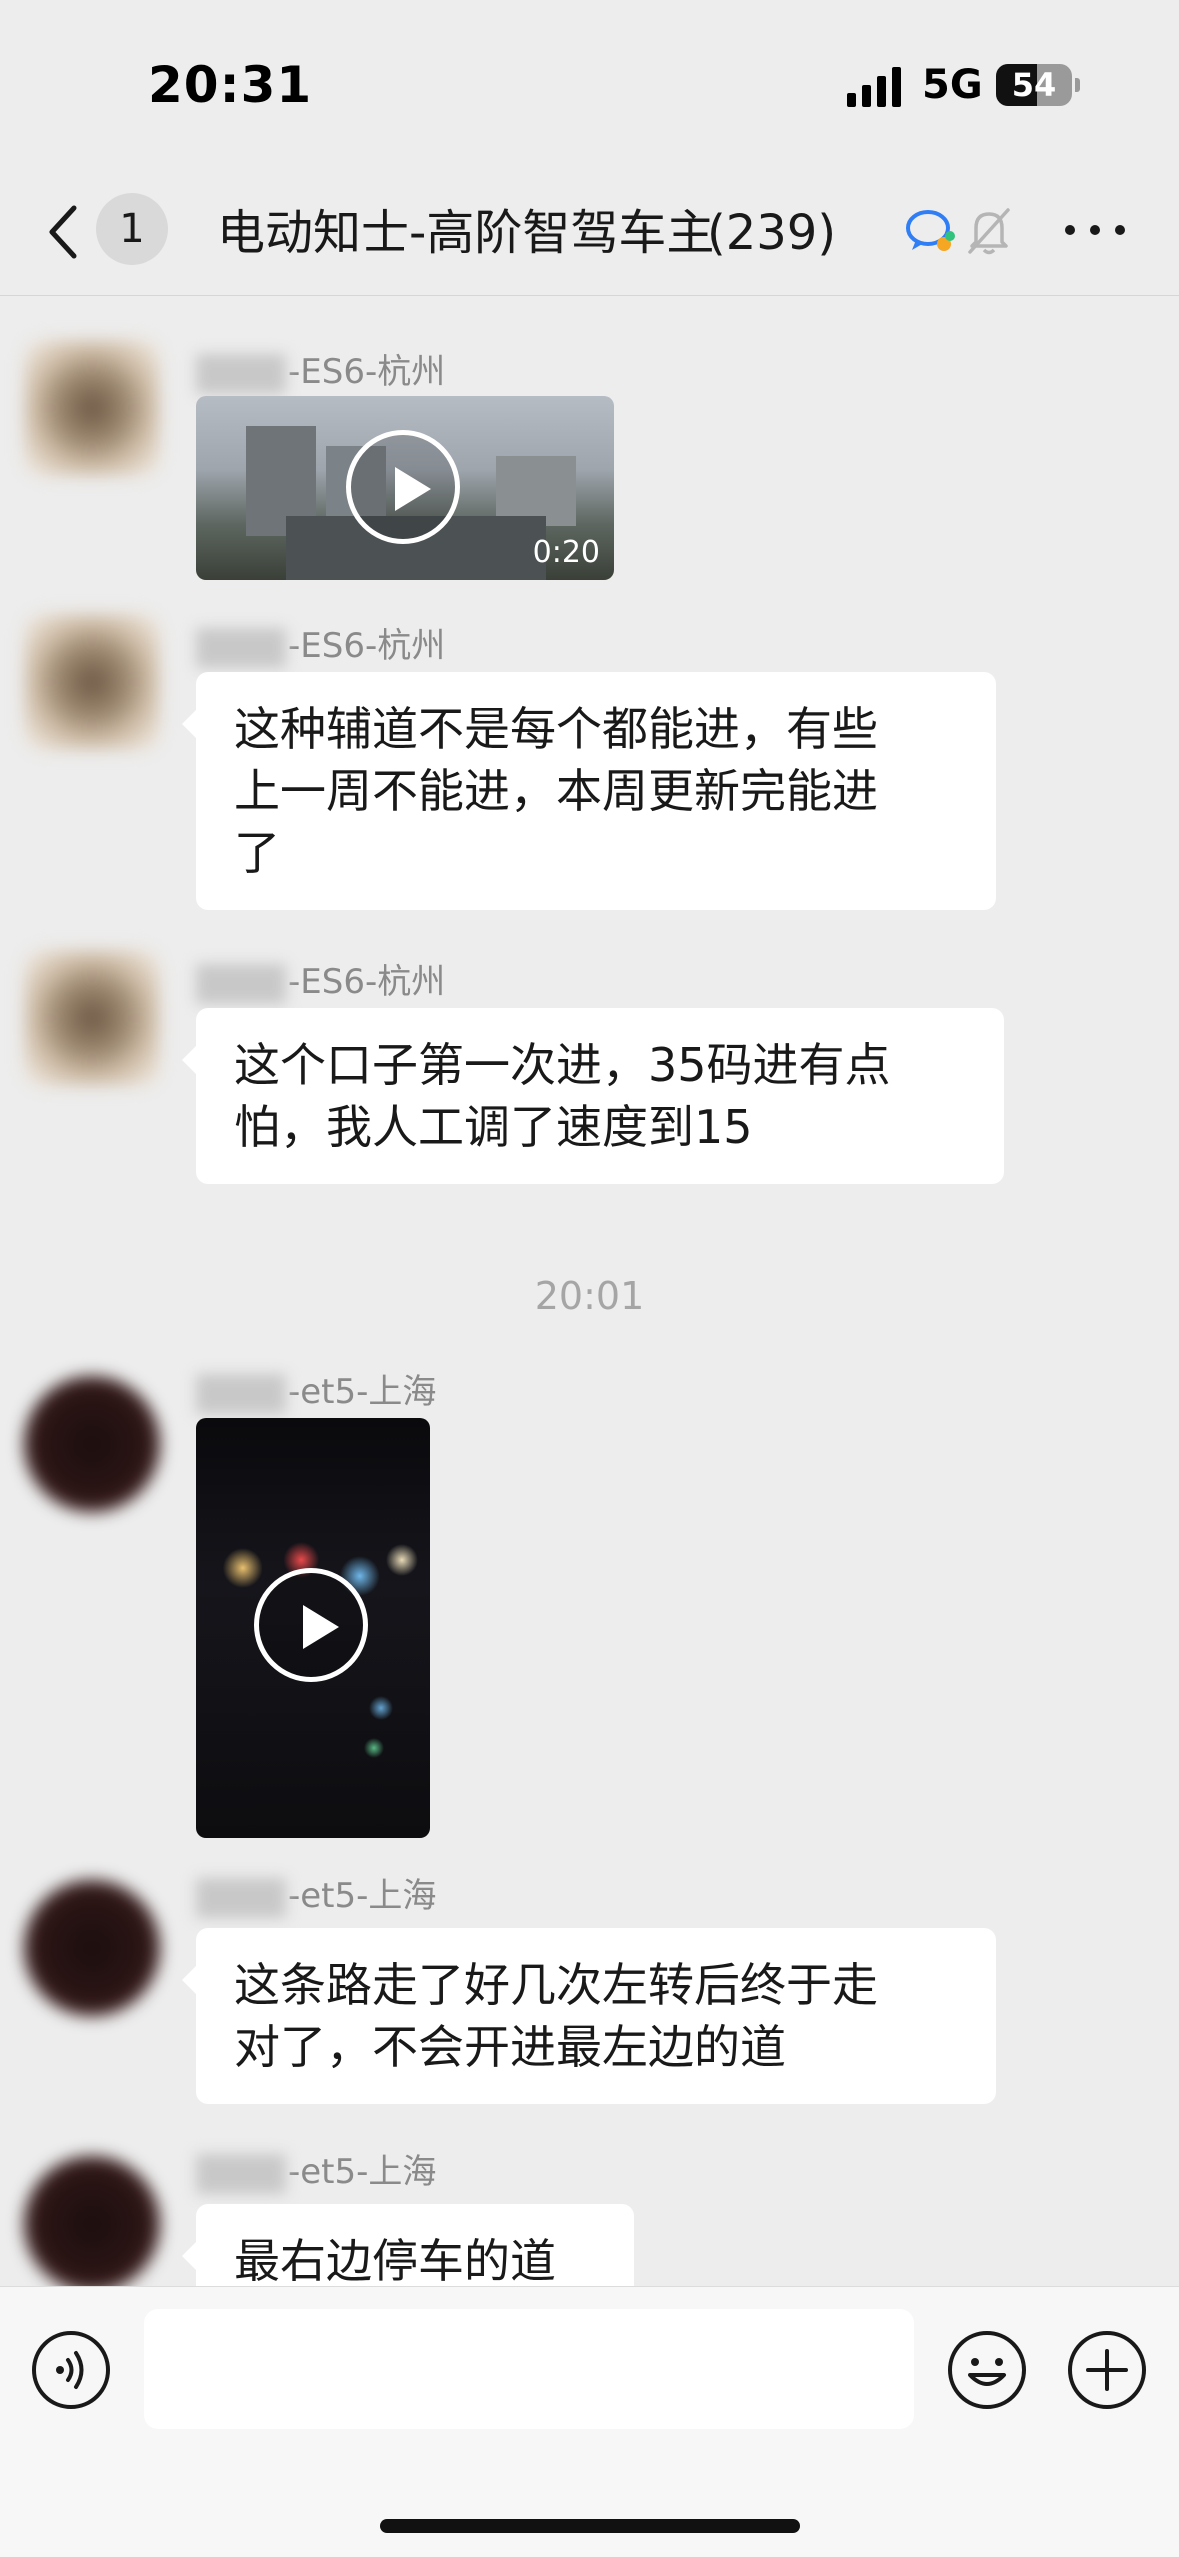 The width and height of the screenshot is (1179, 2557). What do you see at coordinates (493, 1127) in the screenshot?
I see `message-line: 怕，我人工调了速度到15` at bounding box center [493, 1127].